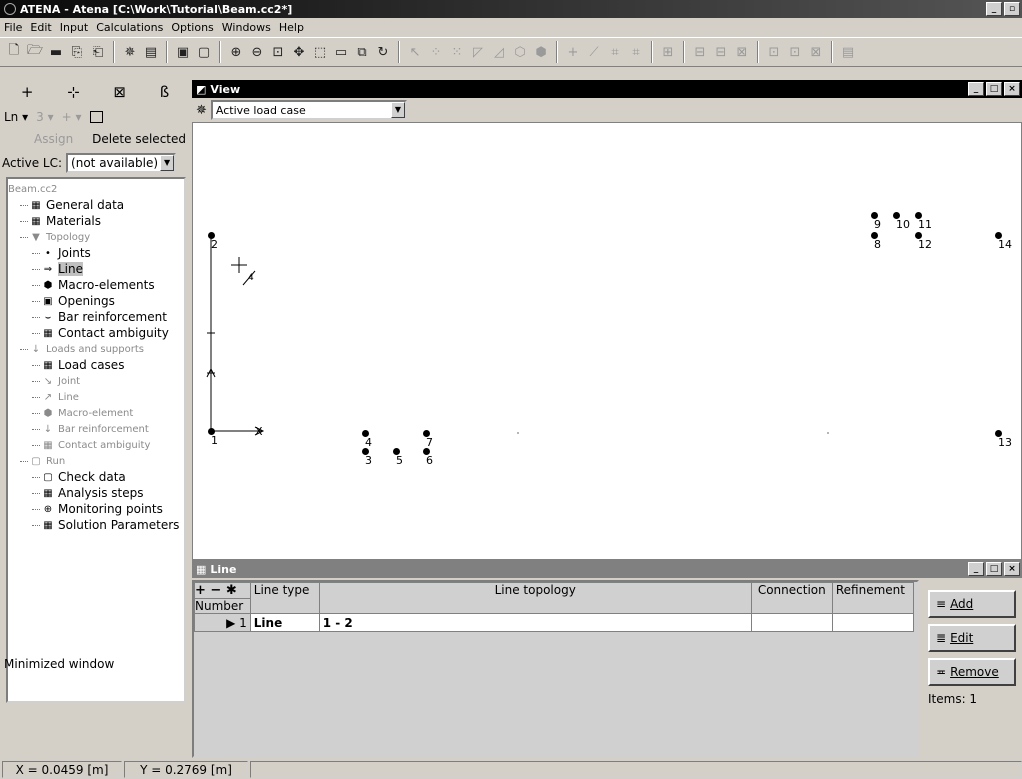  I want to click on select-opening-icon: ⬢, so click(541, 52).